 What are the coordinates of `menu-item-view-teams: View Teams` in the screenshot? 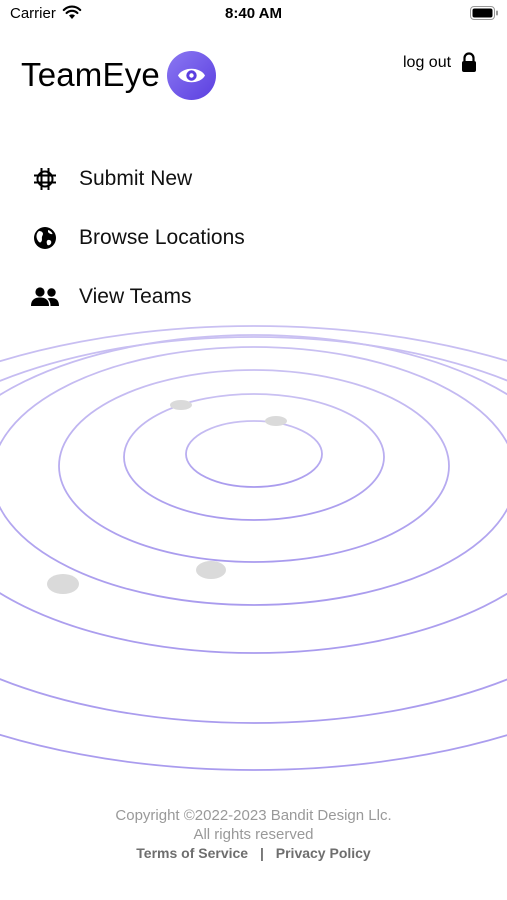 It's located at (110, 297).